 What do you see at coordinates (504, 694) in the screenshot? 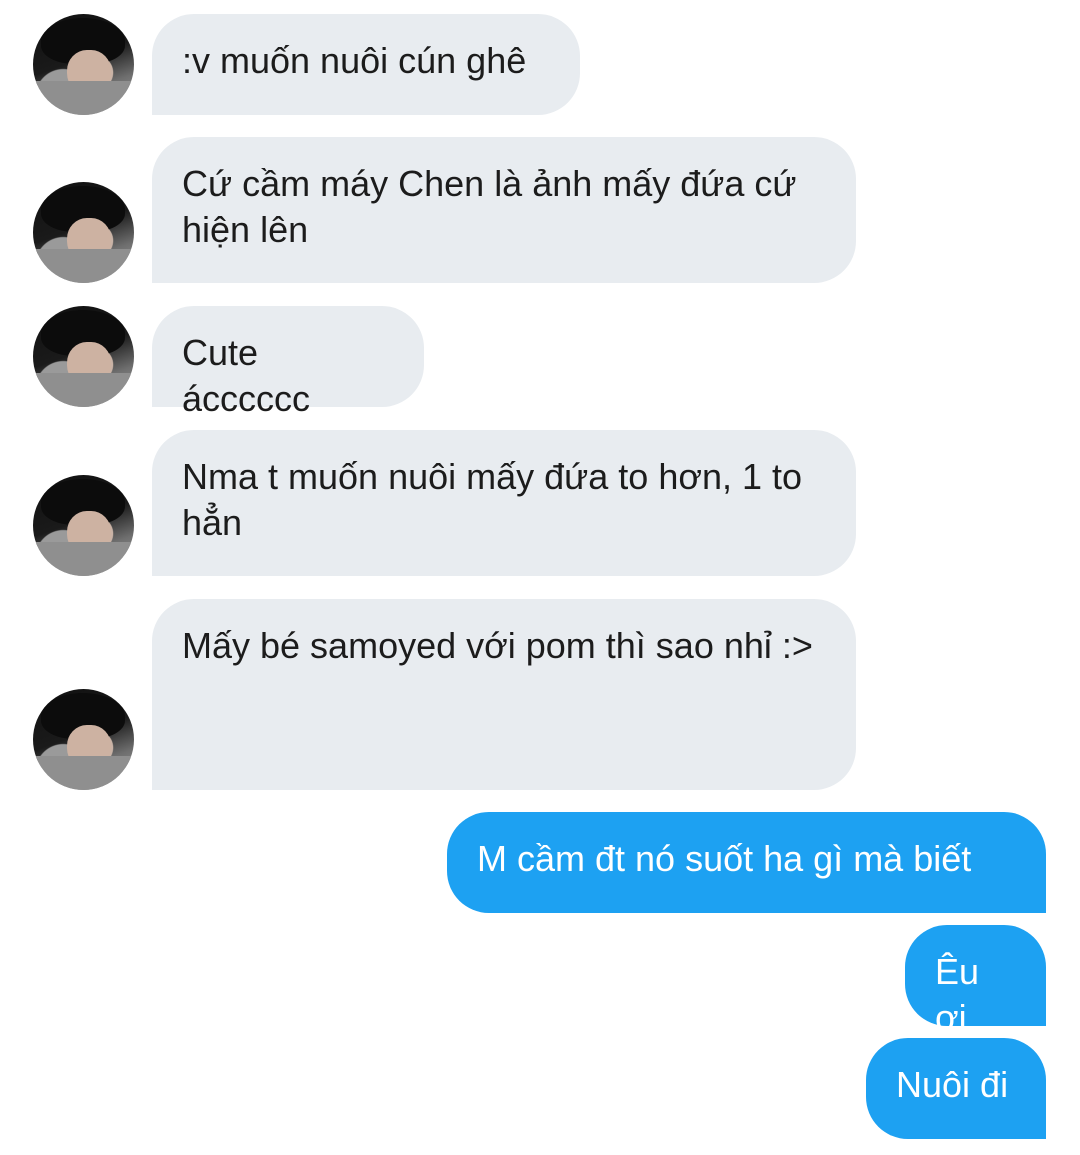
I see `incoming-message: Mấy bé samoyed với pom thì sao nhỉ :>` at bounding box center [504, 694].